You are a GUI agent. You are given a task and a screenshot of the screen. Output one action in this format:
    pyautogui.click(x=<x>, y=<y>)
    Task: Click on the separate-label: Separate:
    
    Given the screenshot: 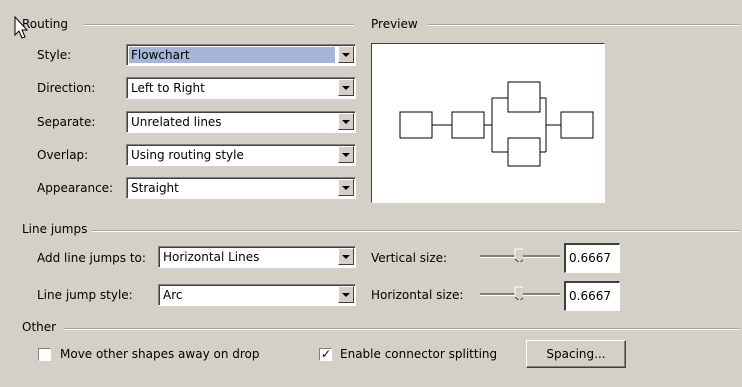 What is the action you would take?
    pyautogui.click(x=66, y=122)
    